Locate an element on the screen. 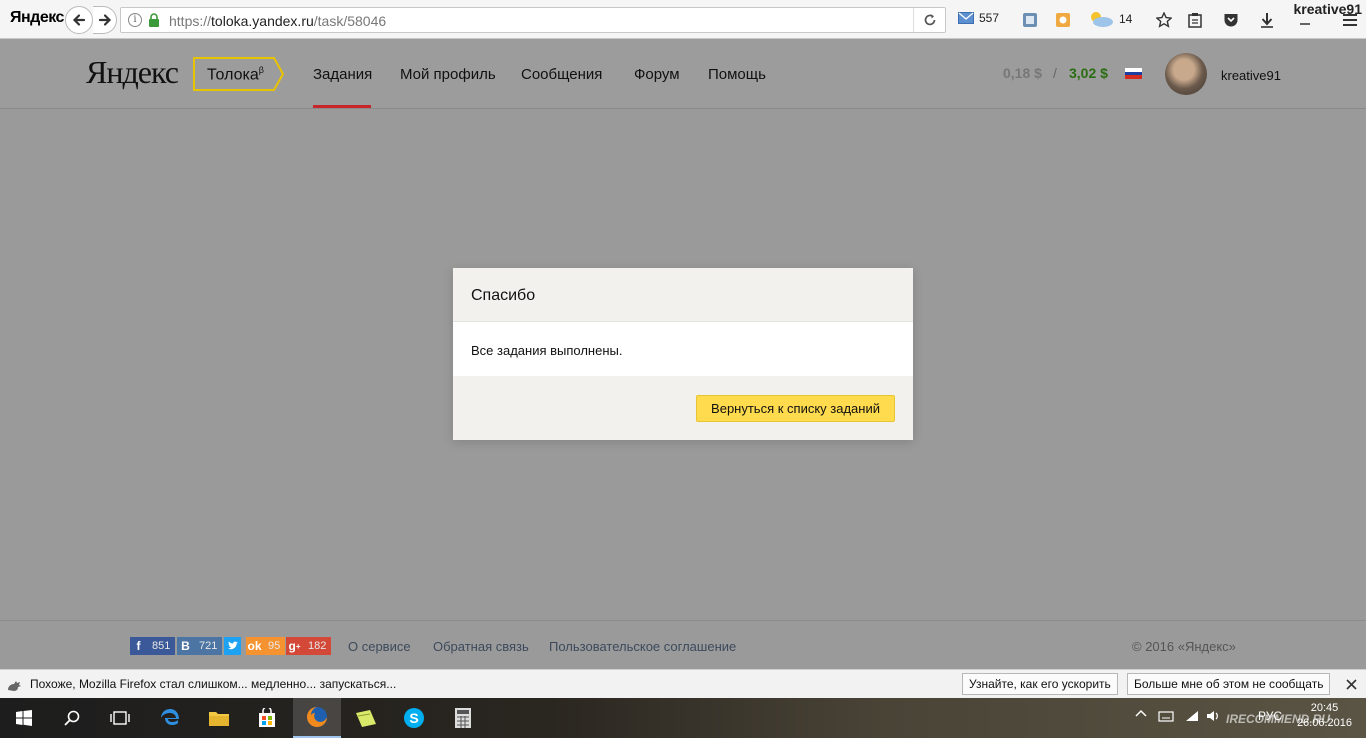  reading-list-button is located at coordinates (1195, 20).